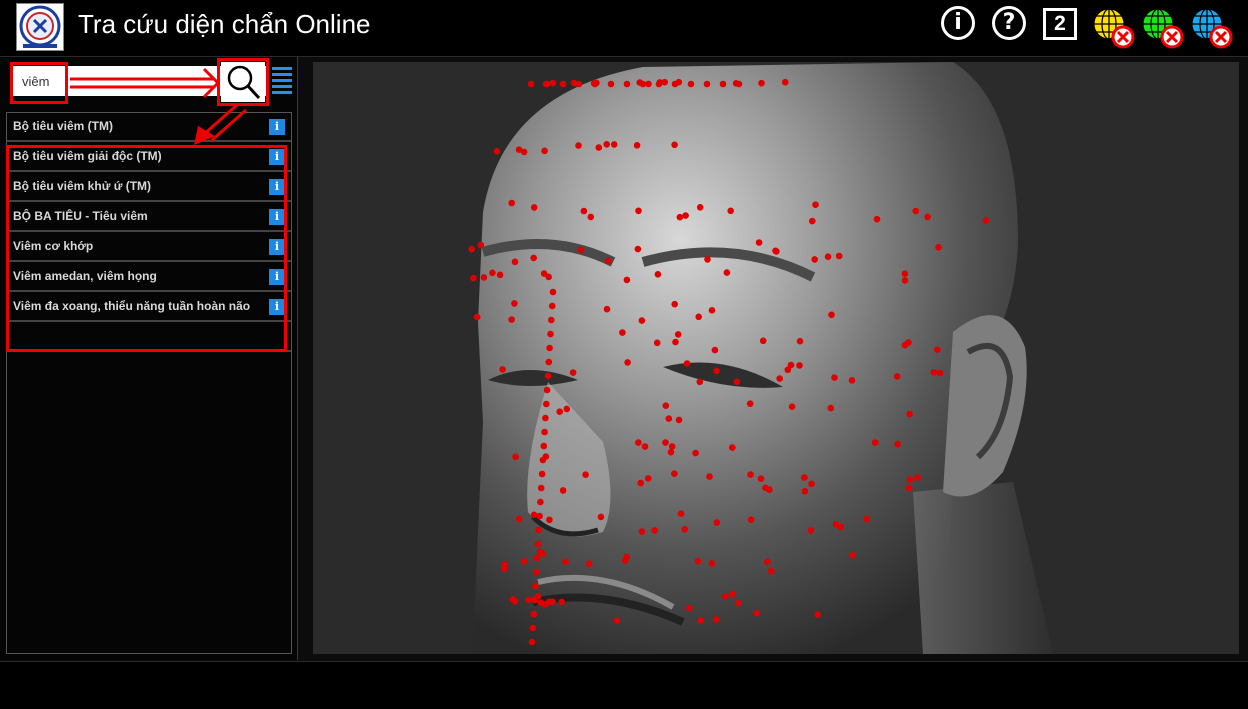  I want to click on result-item-empty, so click(149, 337).